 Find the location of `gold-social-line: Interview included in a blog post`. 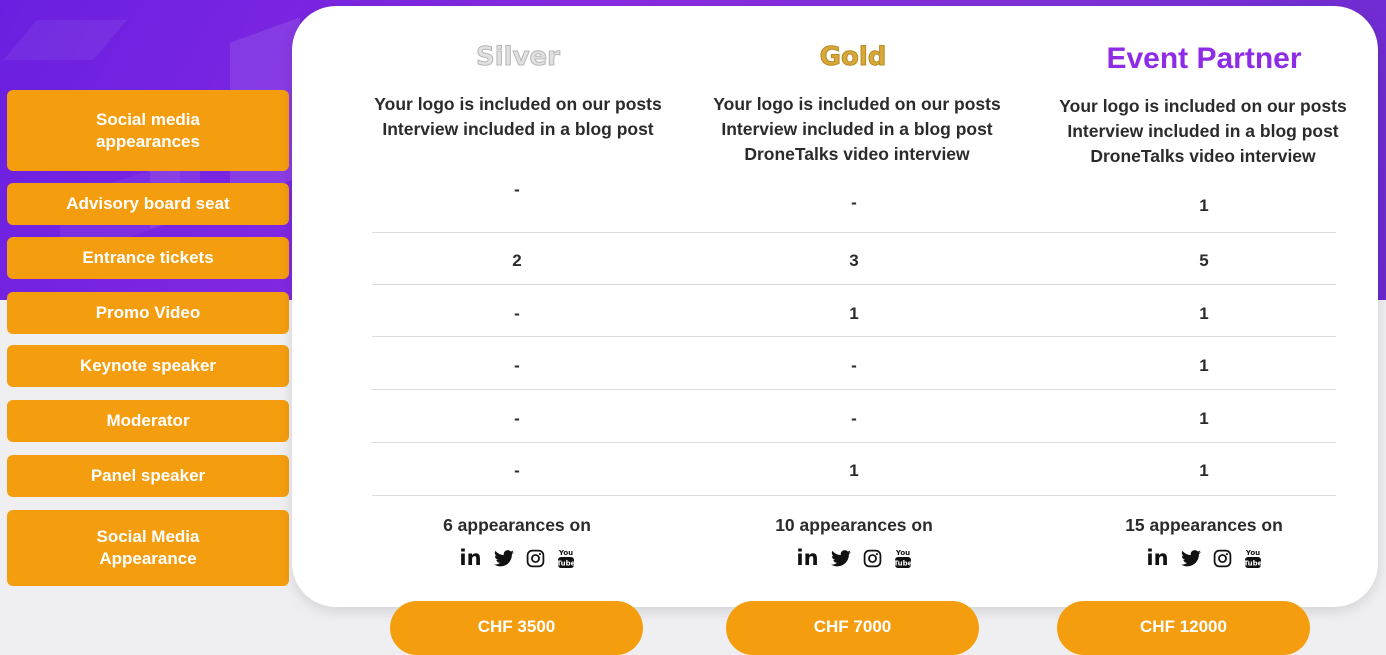

gold-social-line: Interview included in a blog post is located at coordinates (857, 129).